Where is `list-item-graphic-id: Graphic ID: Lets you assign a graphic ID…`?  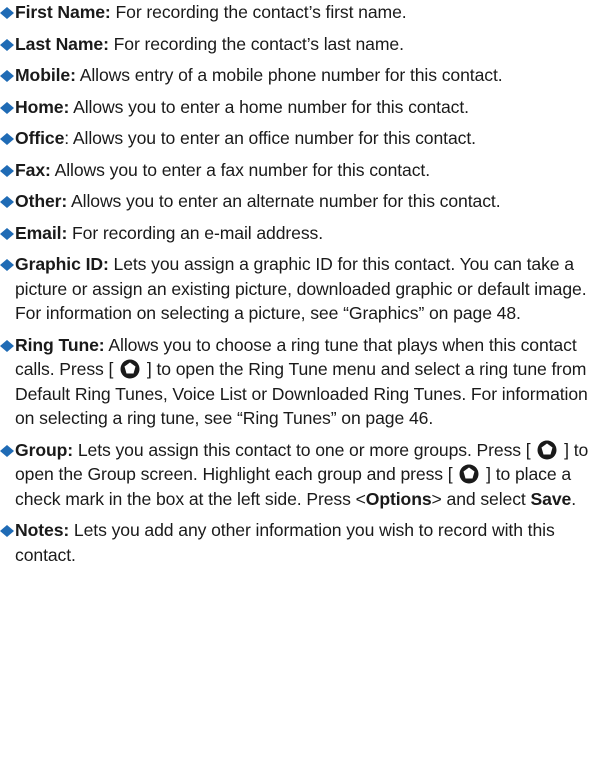 list-item-graphic-id: Graphic ID: Lets you assign a graphic ID… is located at coordinates (307, 289).